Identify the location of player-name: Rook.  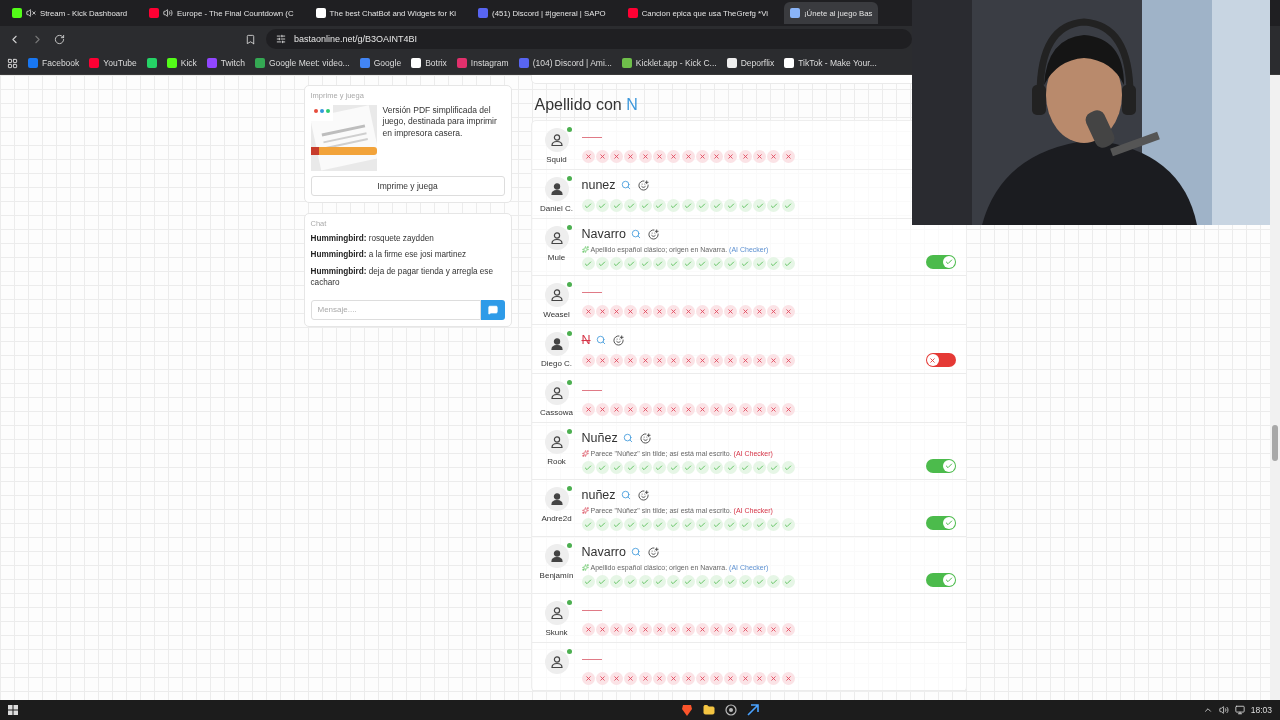
(556, 461).